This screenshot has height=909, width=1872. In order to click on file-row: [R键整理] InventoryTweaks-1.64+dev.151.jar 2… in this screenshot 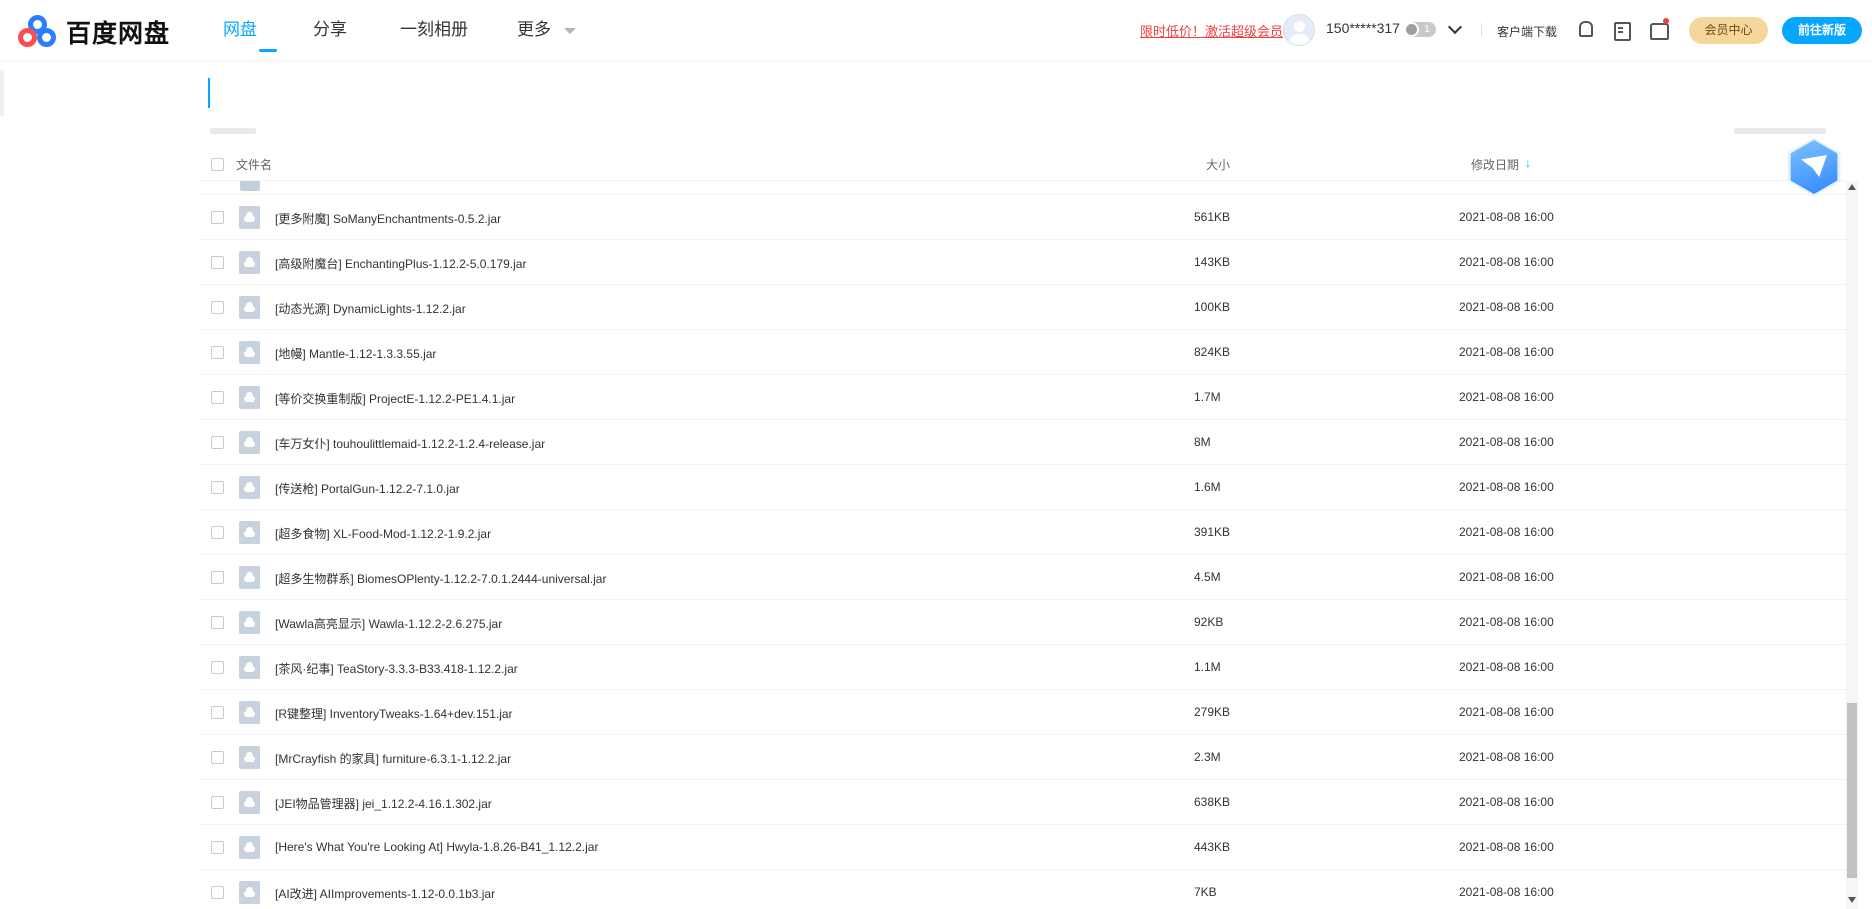, I will do `click(1023, 712)`.